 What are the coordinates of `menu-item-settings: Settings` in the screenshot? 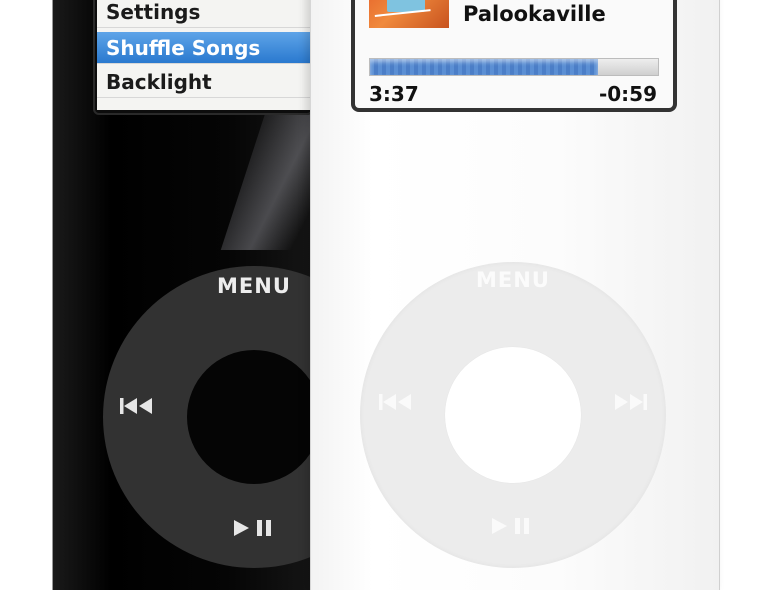 It's located at (204, 14).